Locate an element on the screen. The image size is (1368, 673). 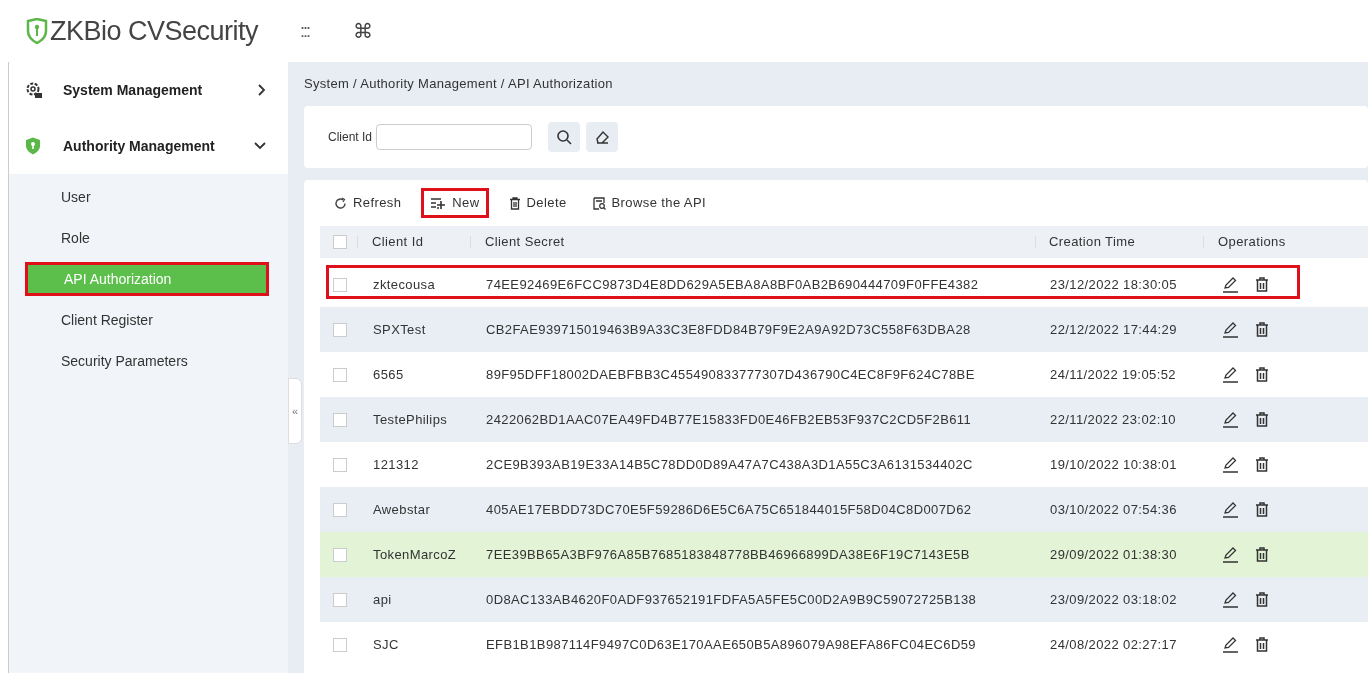
table-cell-text: 74EE92469E6FCC9873D4E8DD629A5EBA8A8BF0AB2B690444709F0FFE4382 is located at coordinates (733, 284).